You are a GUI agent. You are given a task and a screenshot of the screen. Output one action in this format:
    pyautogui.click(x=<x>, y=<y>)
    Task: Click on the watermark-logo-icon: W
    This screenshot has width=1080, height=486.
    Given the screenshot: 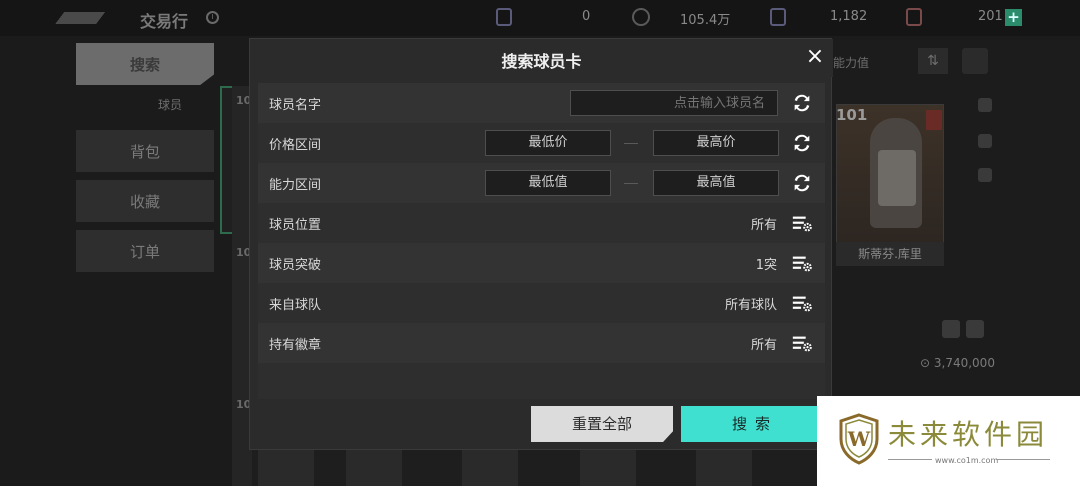 What is the action you would take?
    pyautogui.click(x=859, y=439)
    